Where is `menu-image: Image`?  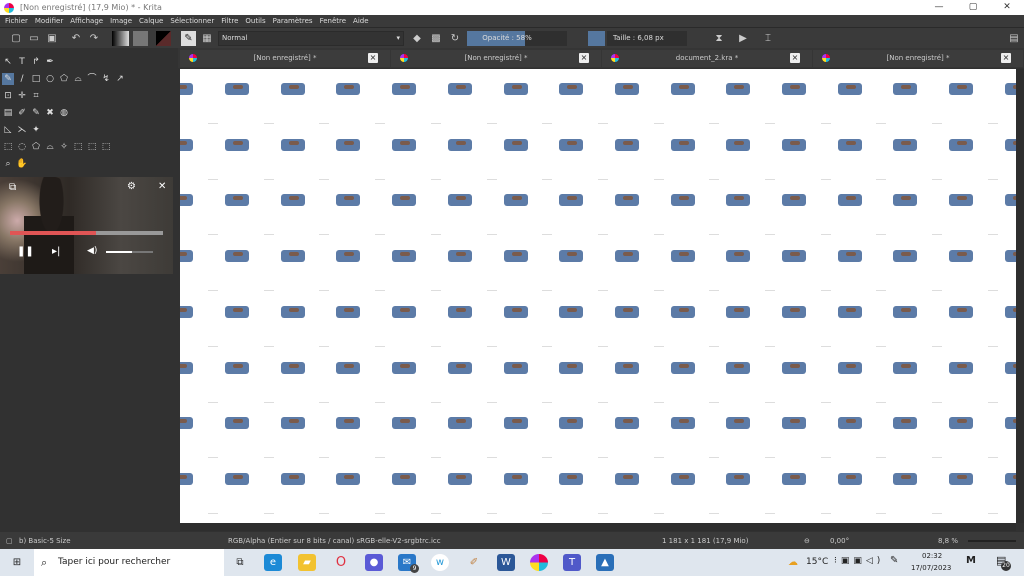
menu-image: Image is located at coordinates (121, 21).